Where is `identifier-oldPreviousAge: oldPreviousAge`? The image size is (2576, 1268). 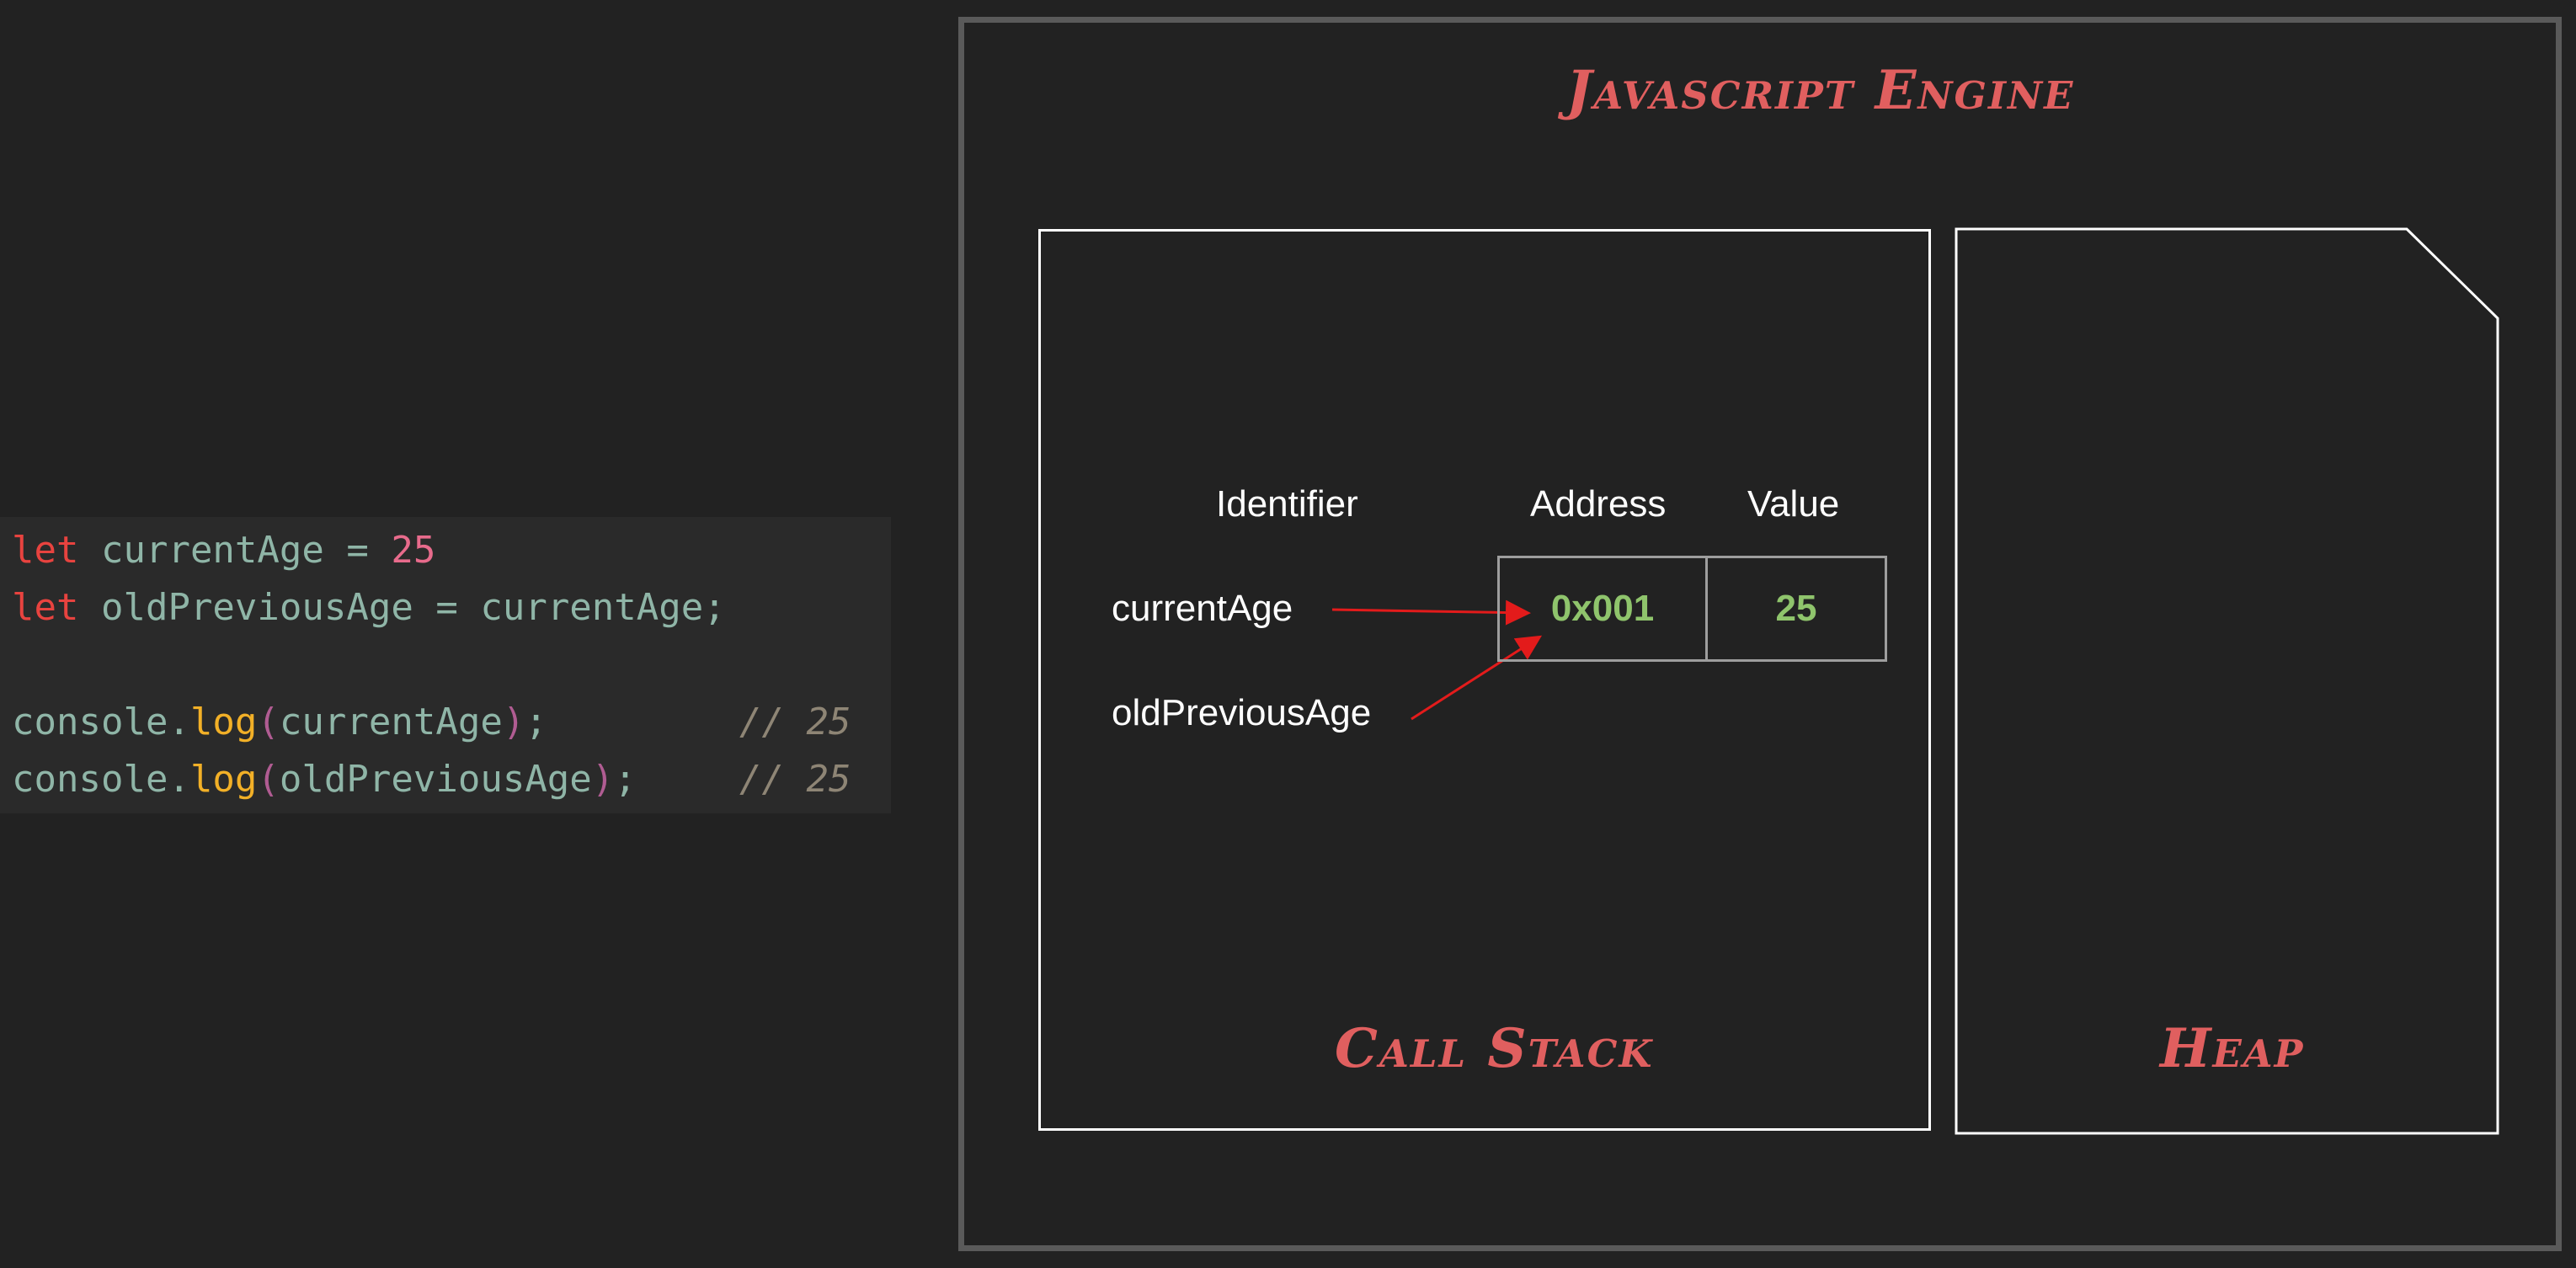
identifier-oldPreviousAge: oldPreviousAge is located at coordinates (1242, 712).